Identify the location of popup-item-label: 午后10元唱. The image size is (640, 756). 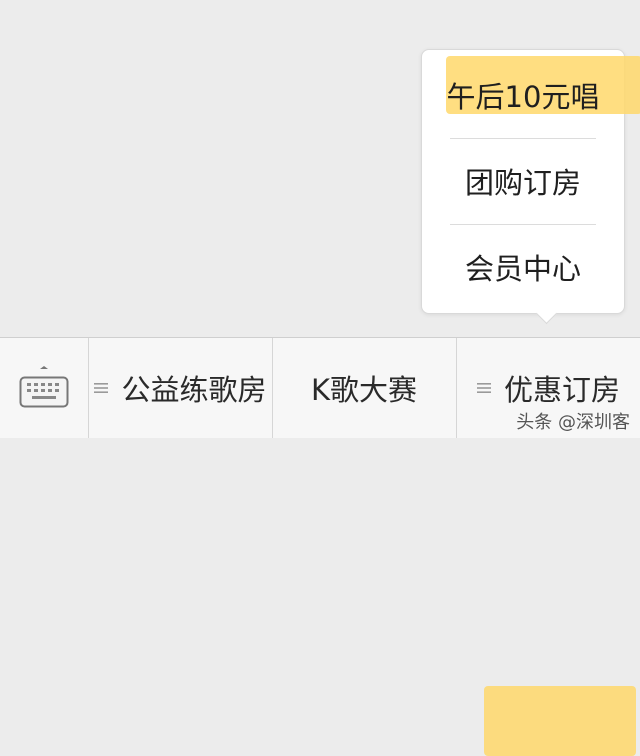
(523, 97).